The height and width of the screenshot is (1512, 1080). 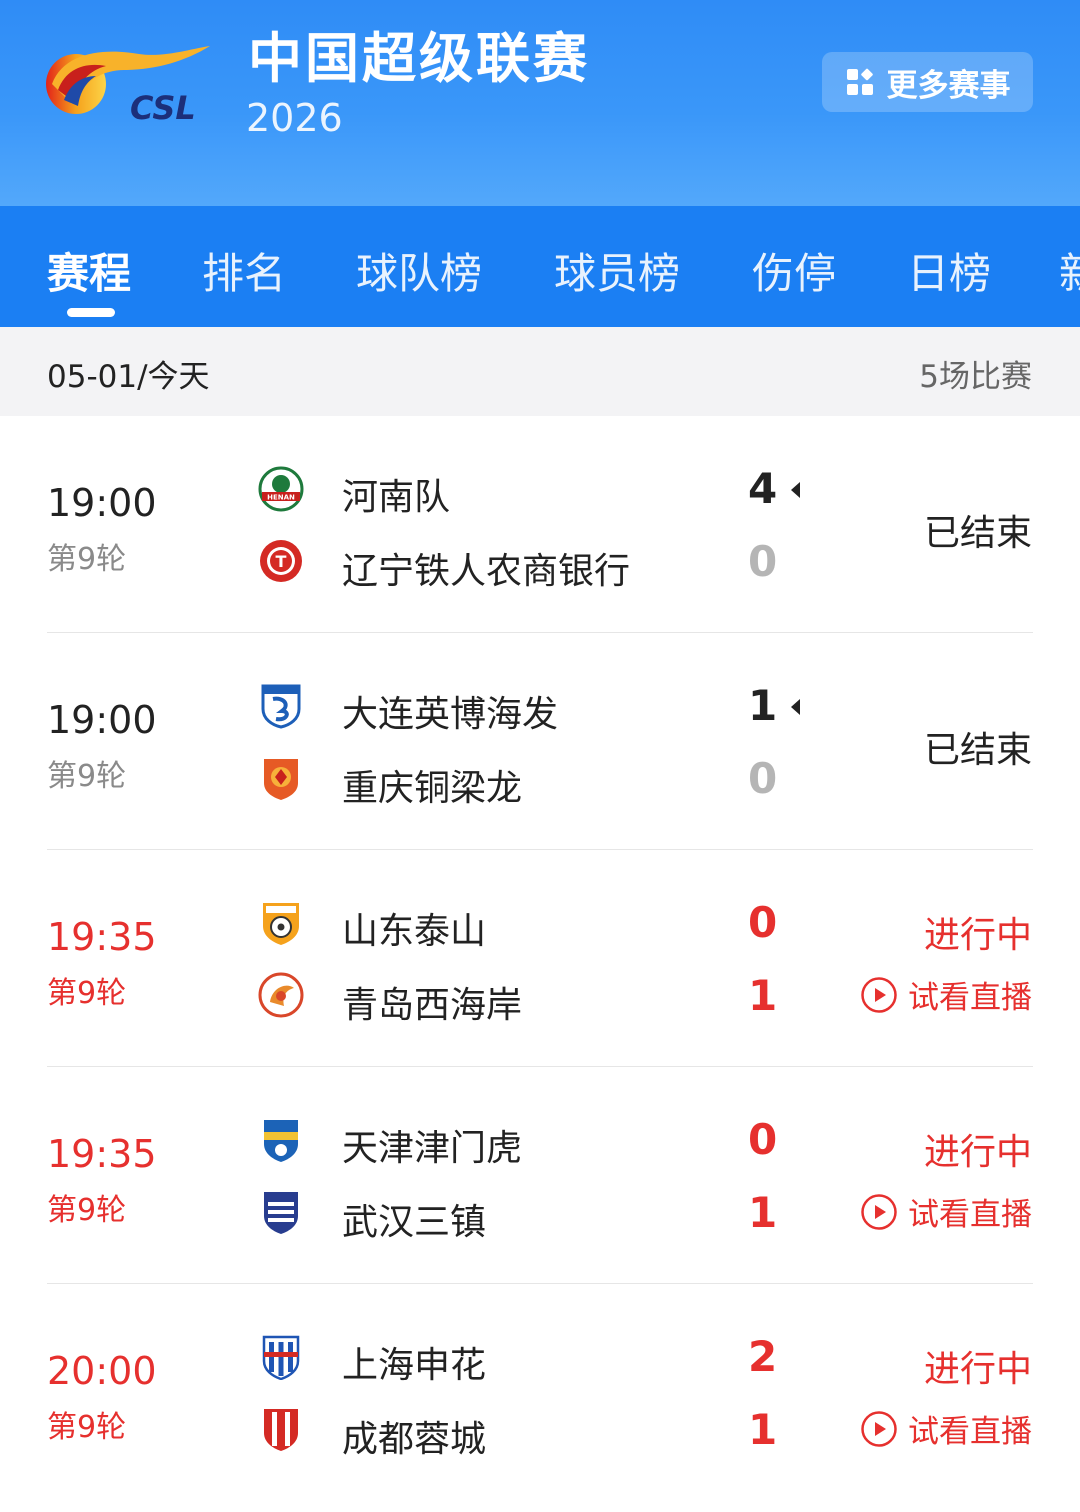 What do you see at coordinates (414, 931) in the screenshot?
I see `home-team-name: 山东泰山` at bounding box center [414, 931].